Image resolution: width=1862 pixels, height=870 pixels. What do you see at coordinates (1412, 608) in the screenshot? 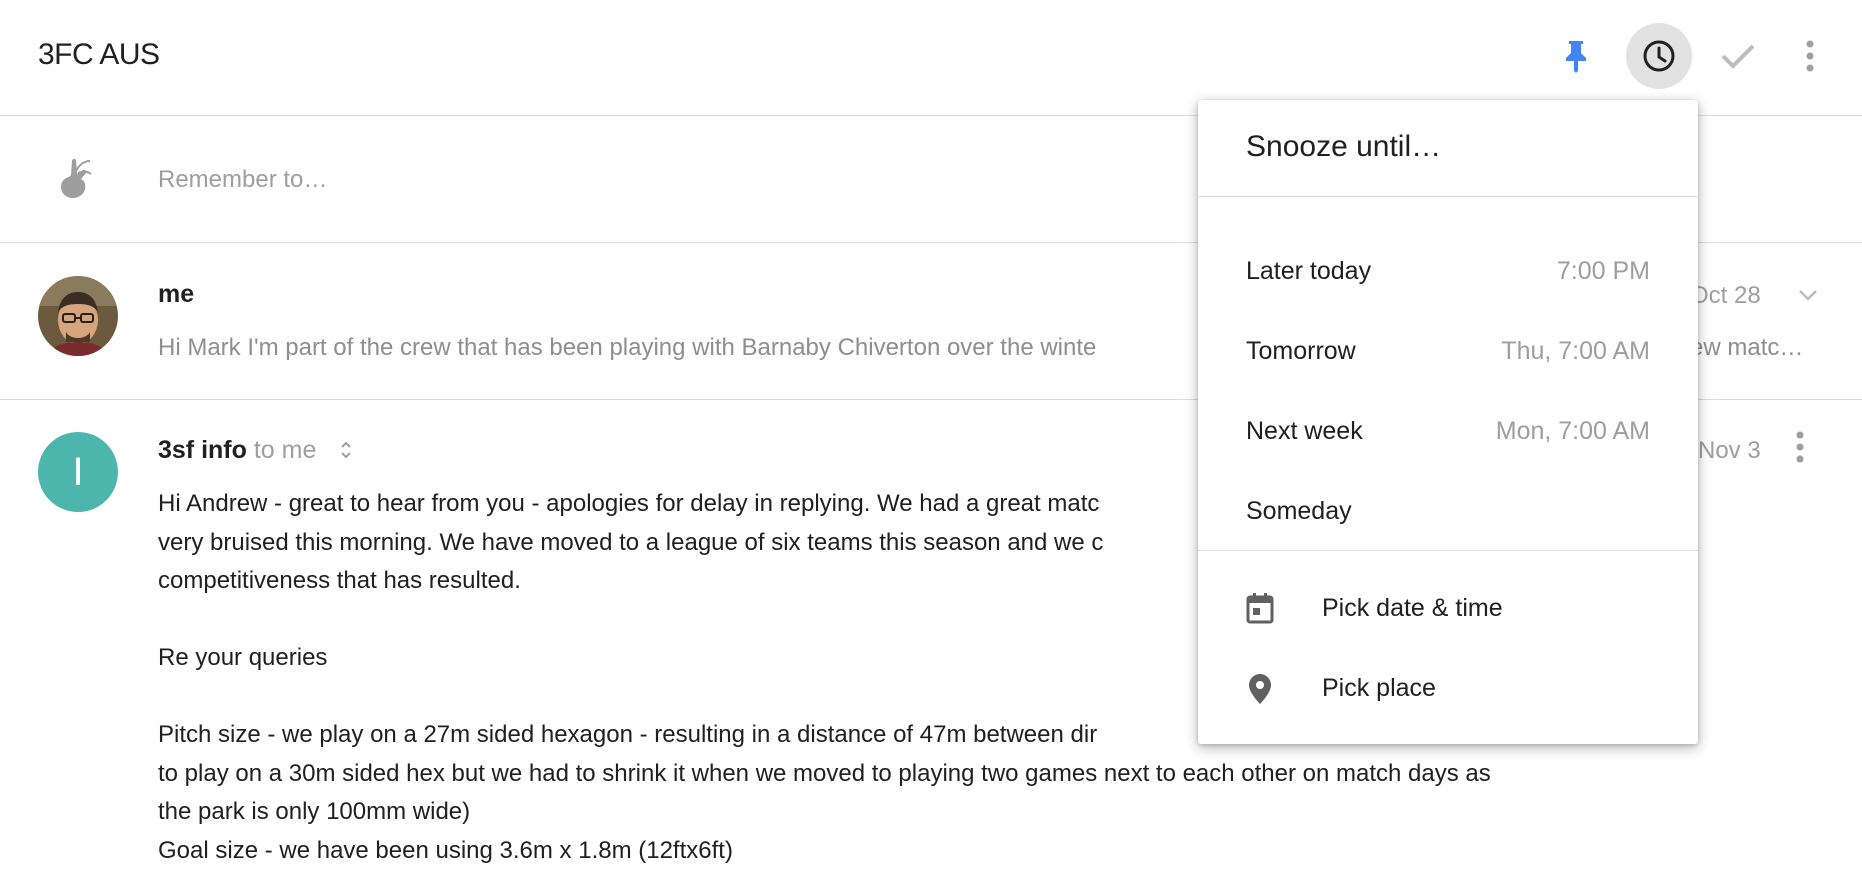
I see `pick-date-time-label: Pick date & time` at bounding box center [1412, 608].